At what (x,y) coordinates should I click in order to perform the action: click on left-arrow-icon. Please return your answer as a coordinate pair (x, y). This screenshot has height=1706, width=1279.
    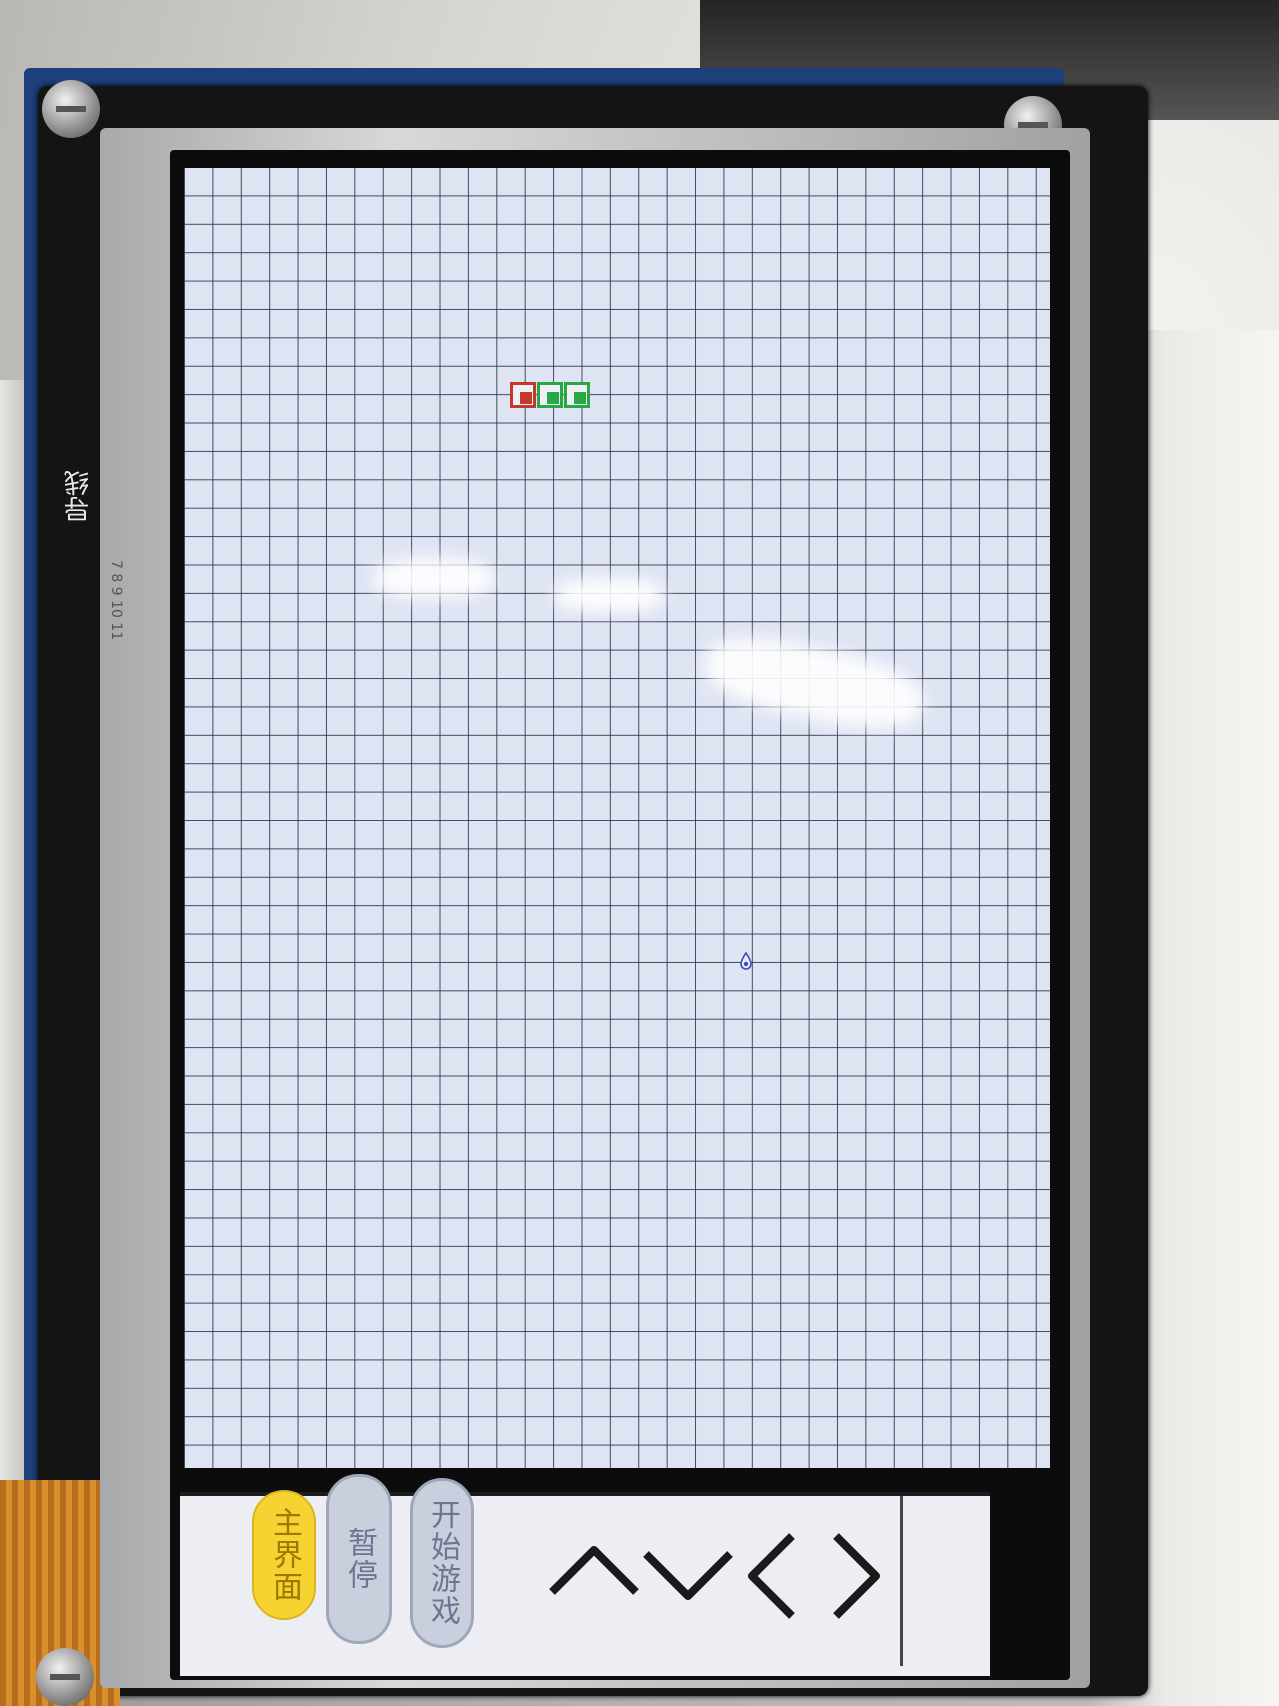
    Looking at the image, I should click on (771, 1576).